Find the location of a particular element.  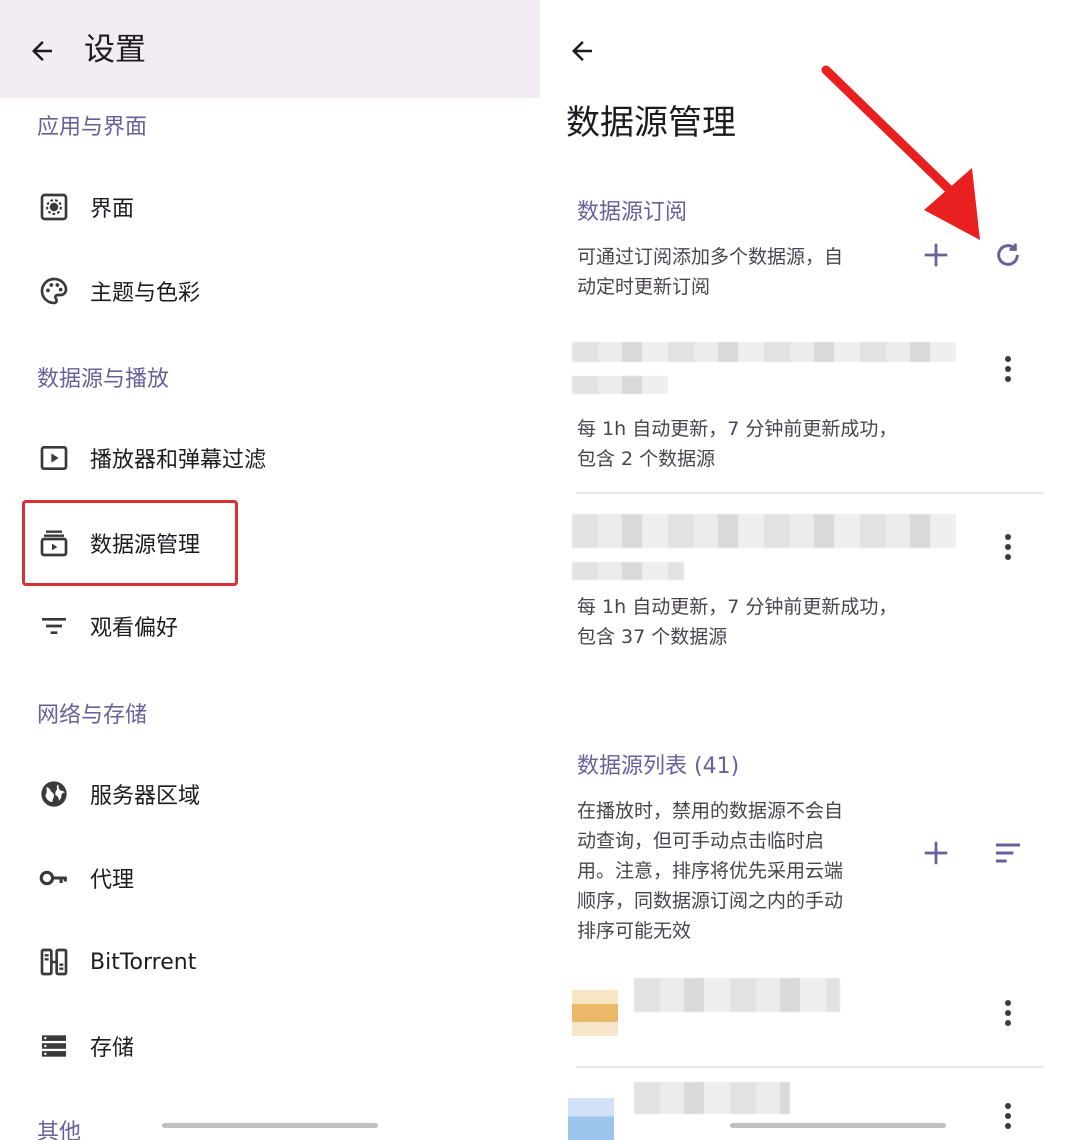

refresh-icon is located at coordinates (1008, 254).